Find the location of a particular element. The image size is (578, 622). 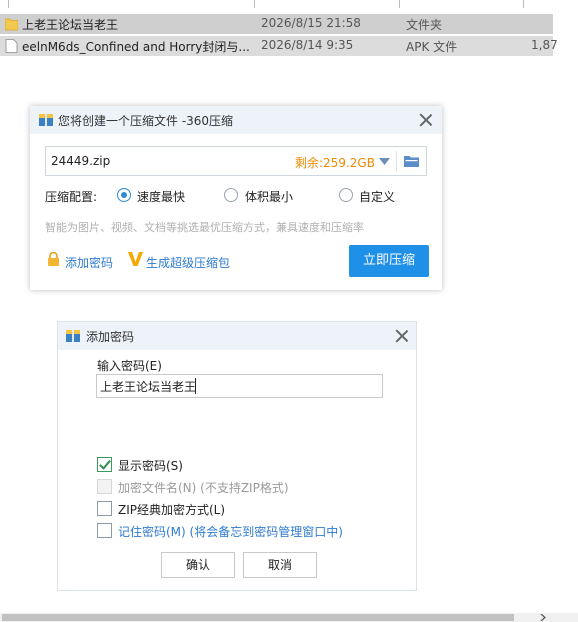

remember-password-label: 记住密码(M) (将会备忘到密码管理窗口中) is located at coordinates (230, 531).